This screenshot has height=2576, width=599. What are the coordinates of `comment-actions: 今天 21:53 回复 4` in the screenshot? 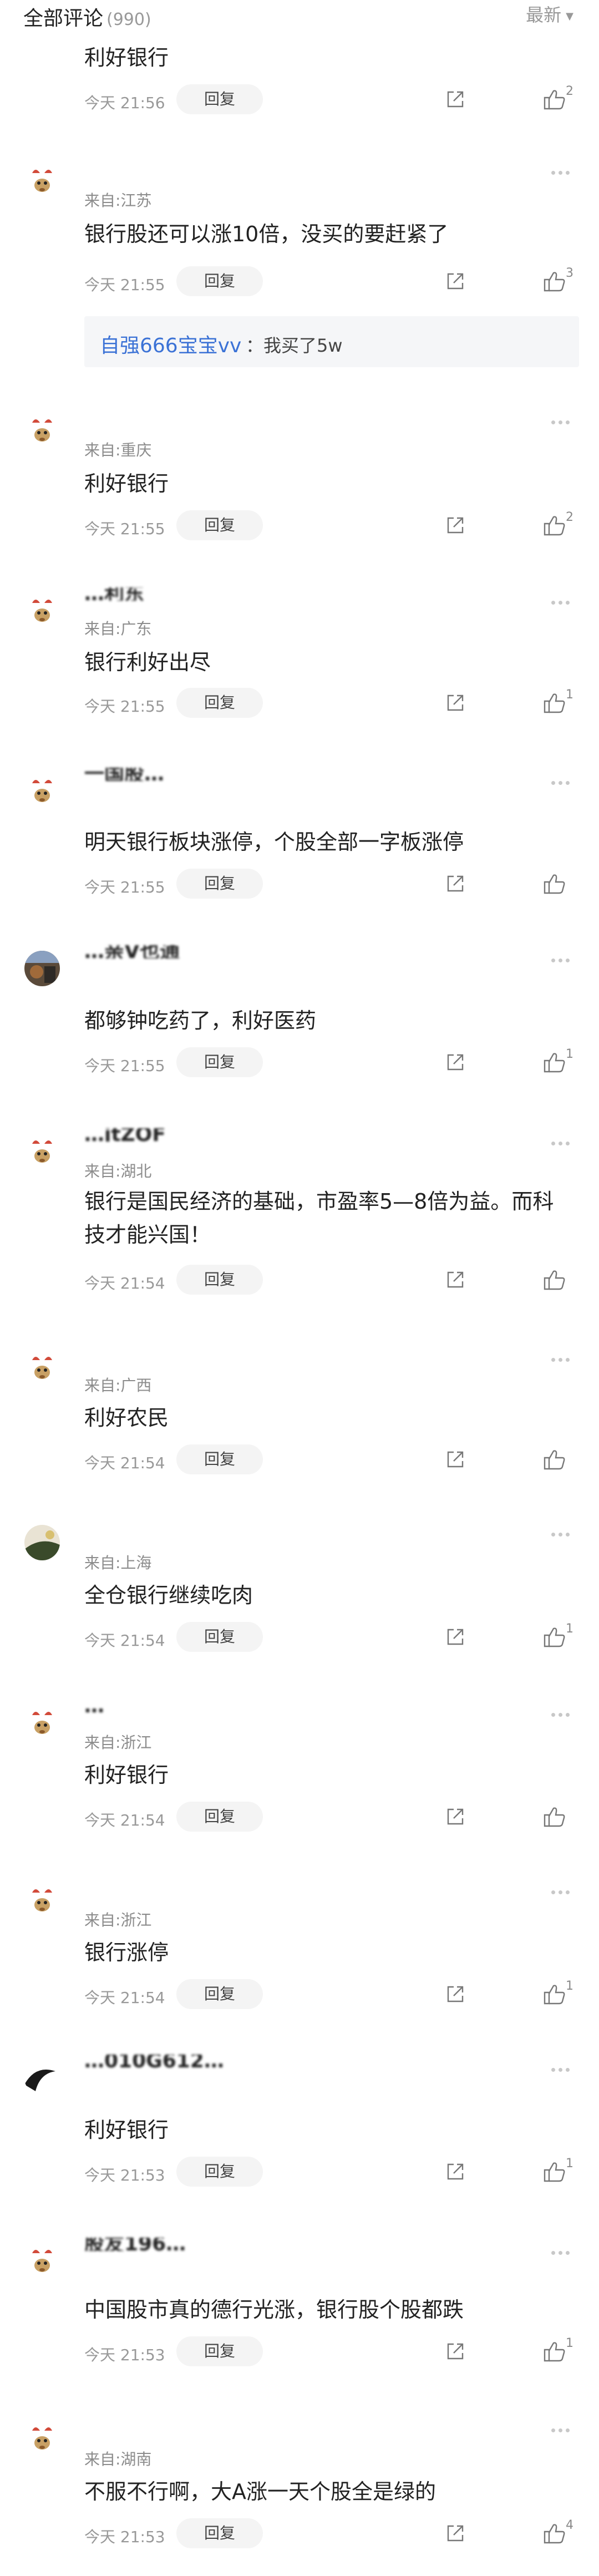 It's located at (299, 2533).